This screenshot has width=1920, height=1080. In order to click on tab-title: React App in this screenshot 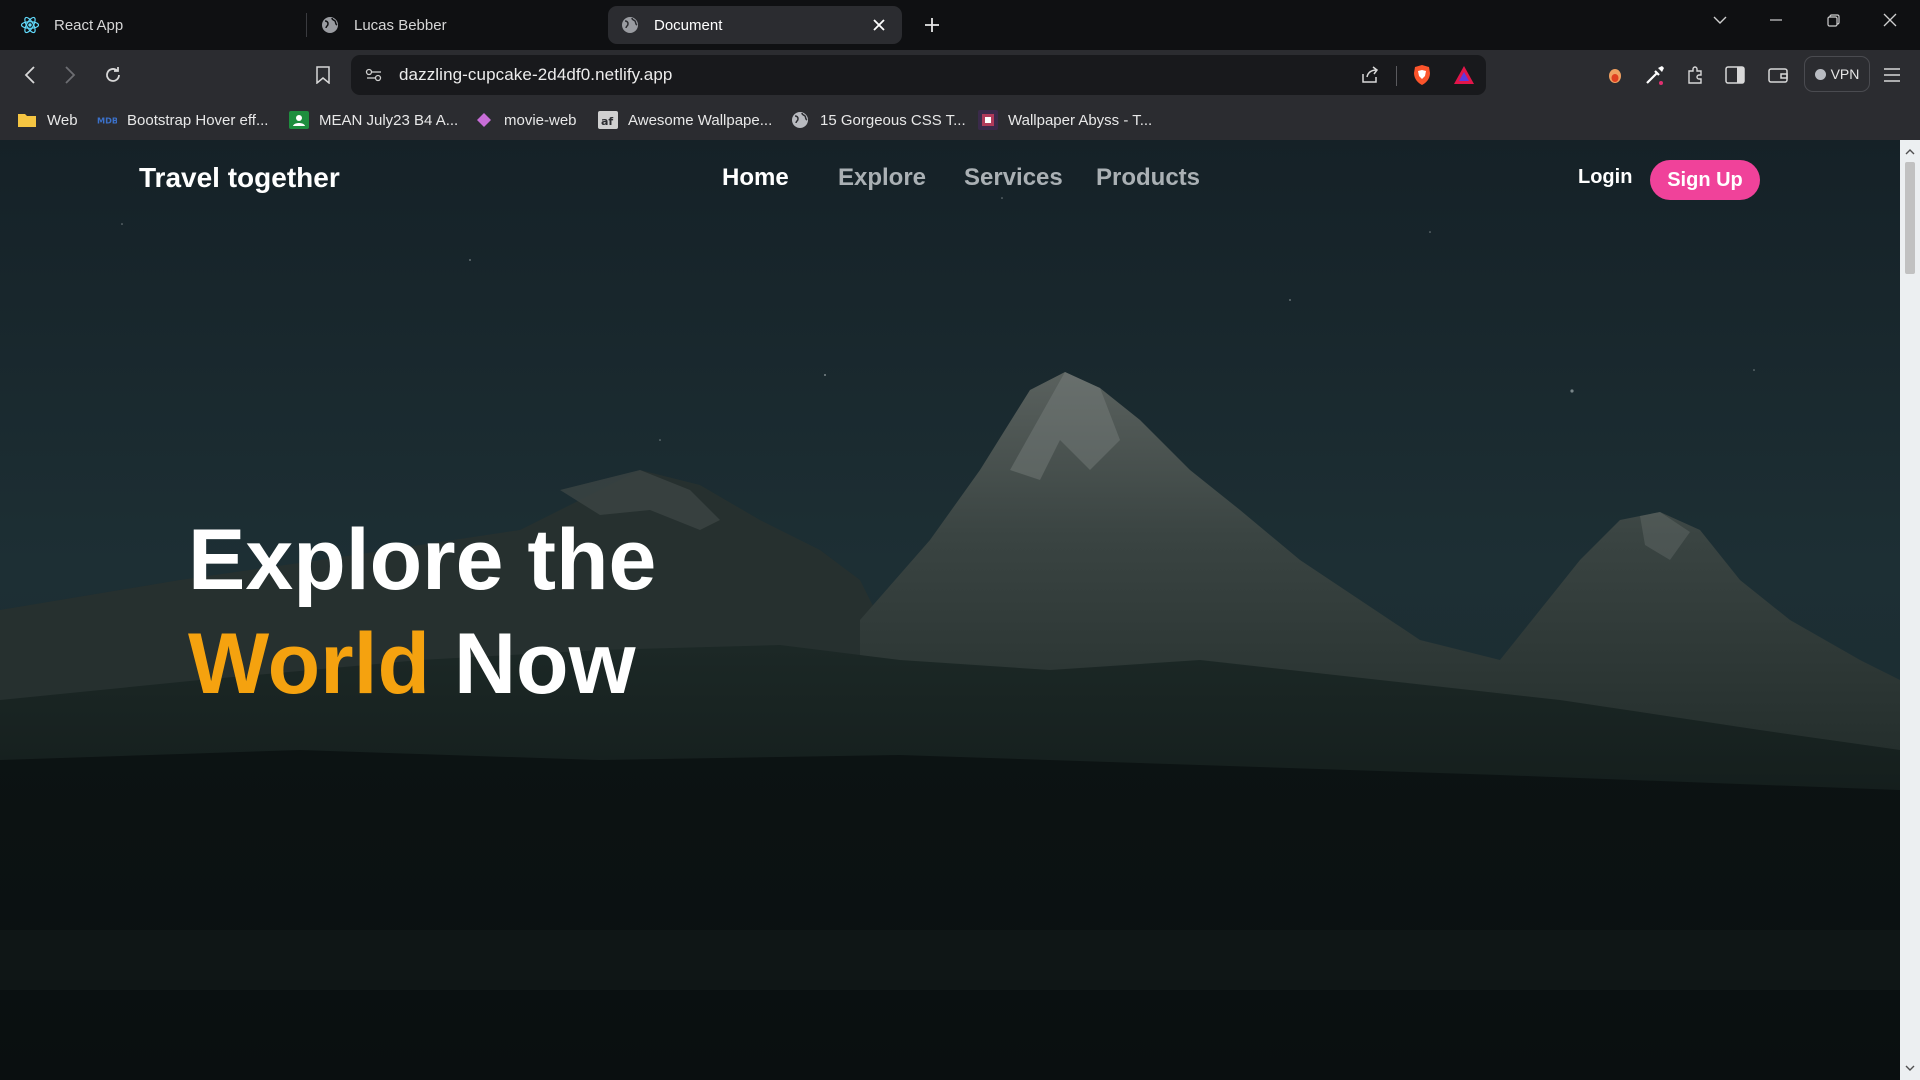, I will do `click(89, 25)`.